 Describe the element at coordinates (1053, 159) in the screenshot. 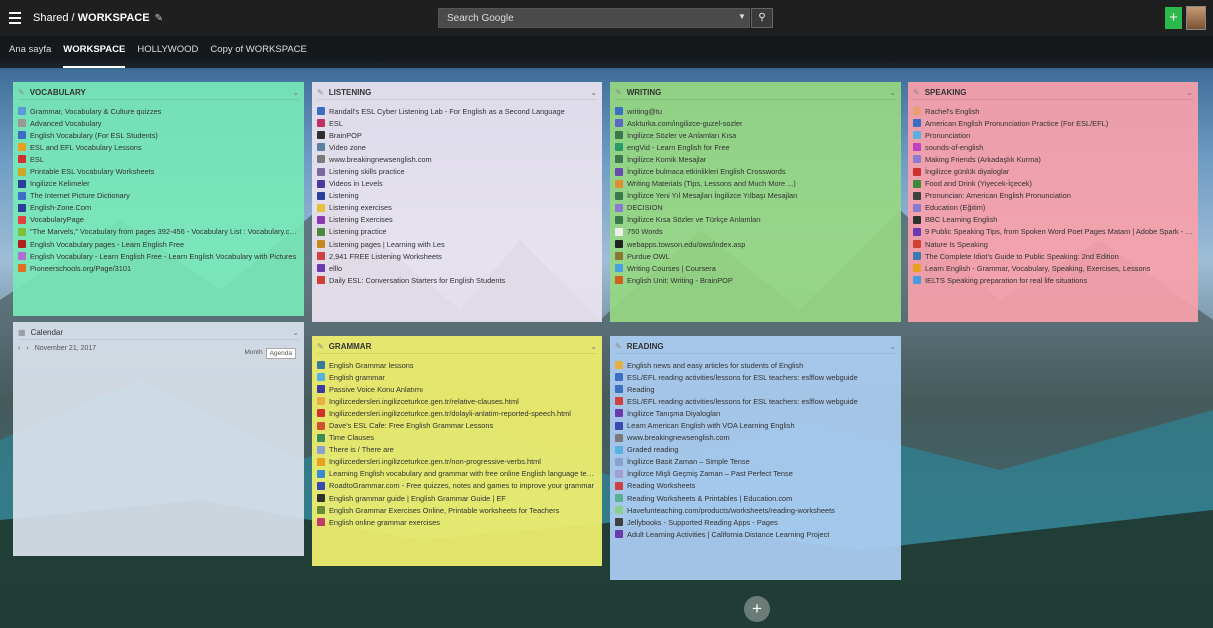

I see `link-item: Making Friends (Arkadaşlık Kurma)` at that location.